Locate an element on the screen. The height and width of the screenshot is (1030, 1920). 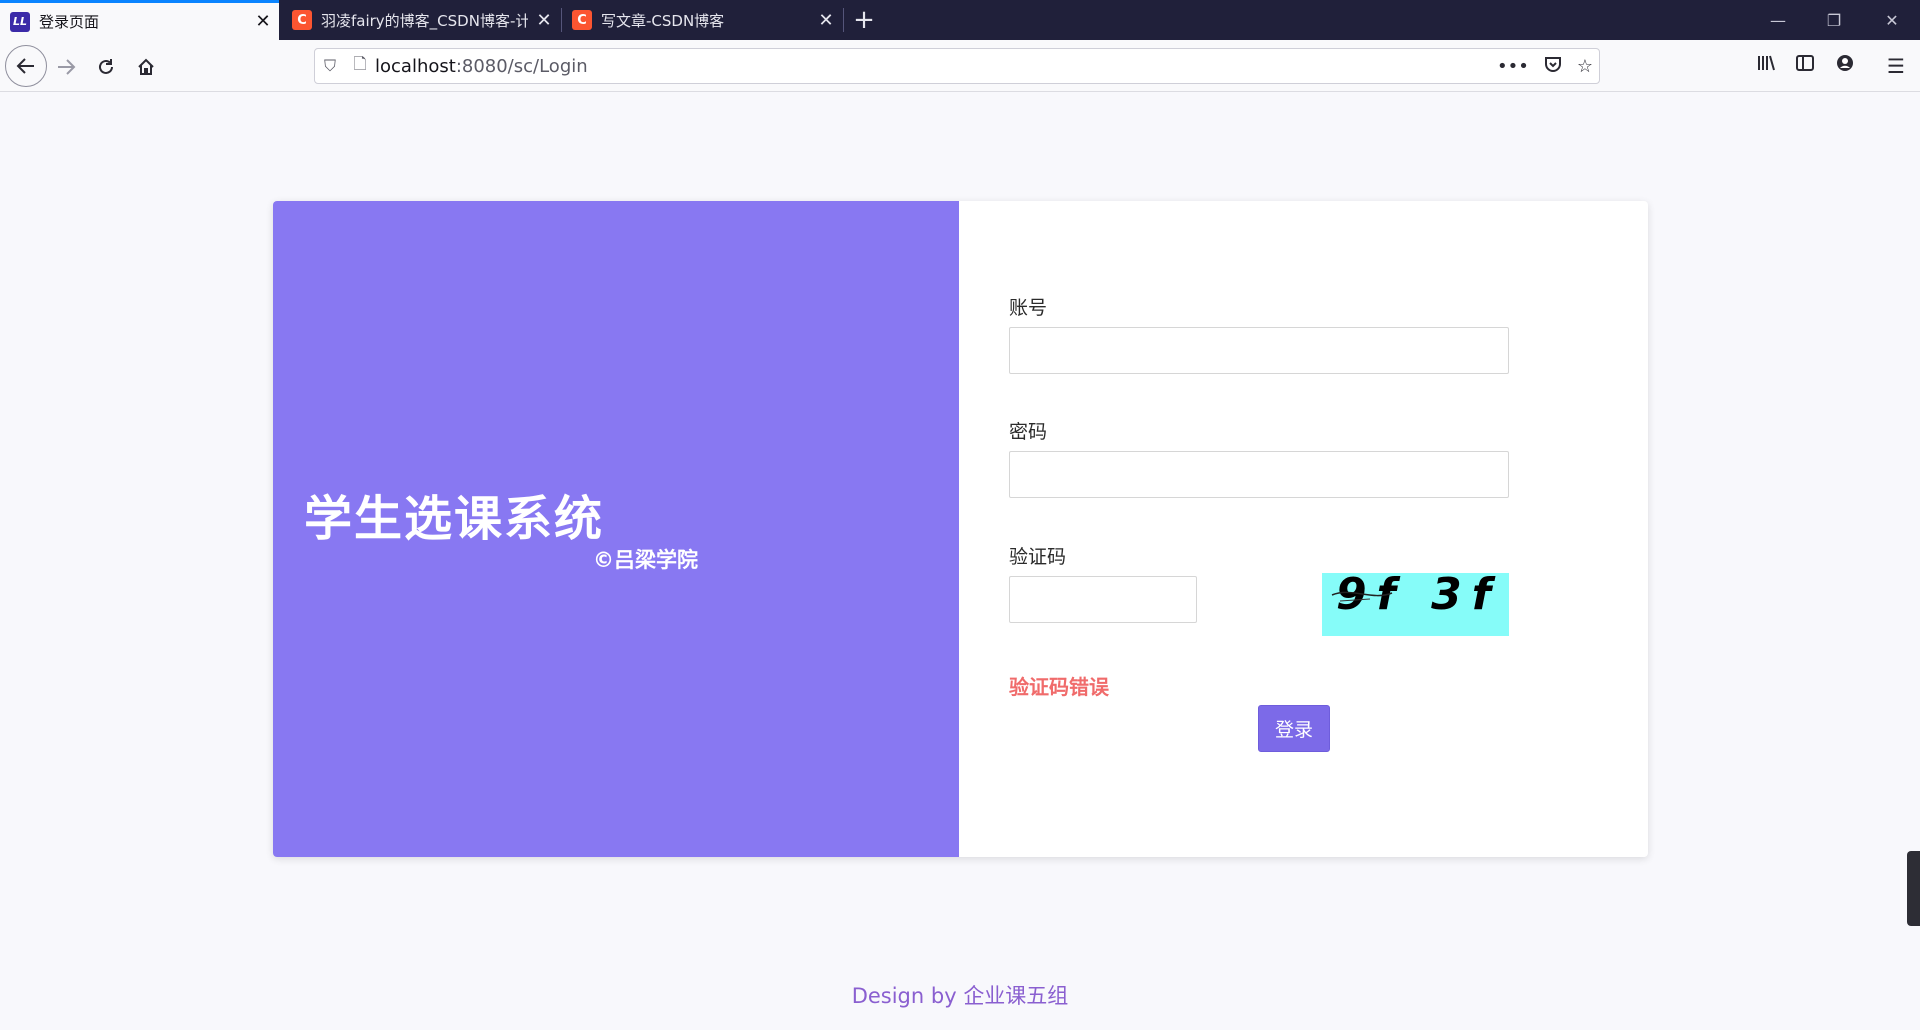
captcha-graphic: 9f 3f is located at coordinates (1416, 596).